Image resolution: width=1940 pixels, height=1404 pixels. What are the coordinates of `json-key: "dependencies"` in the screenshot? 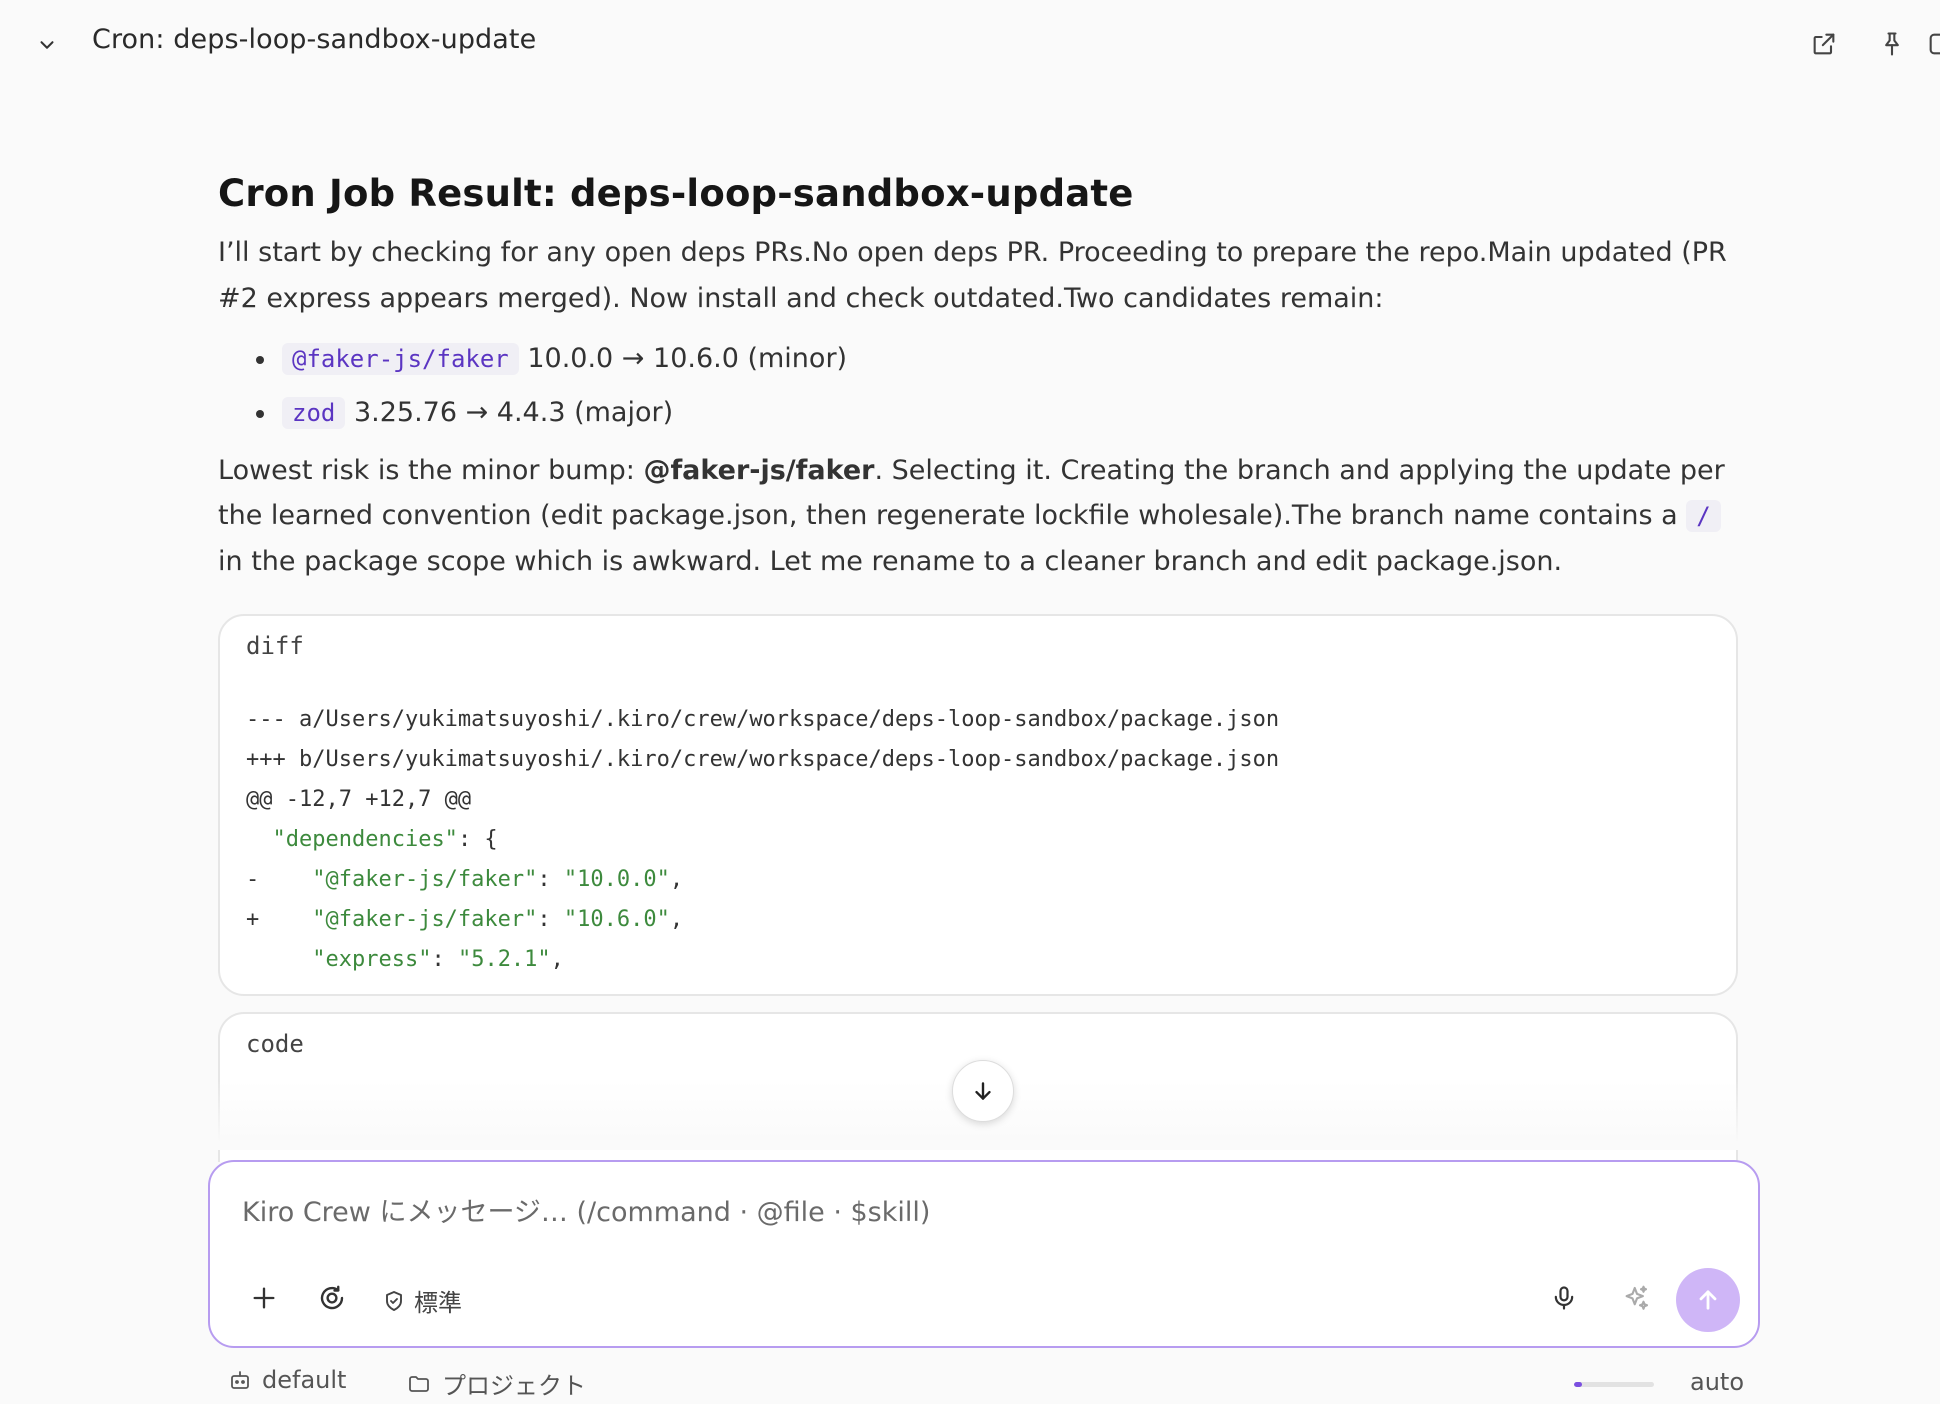 It's located at (365, 839).